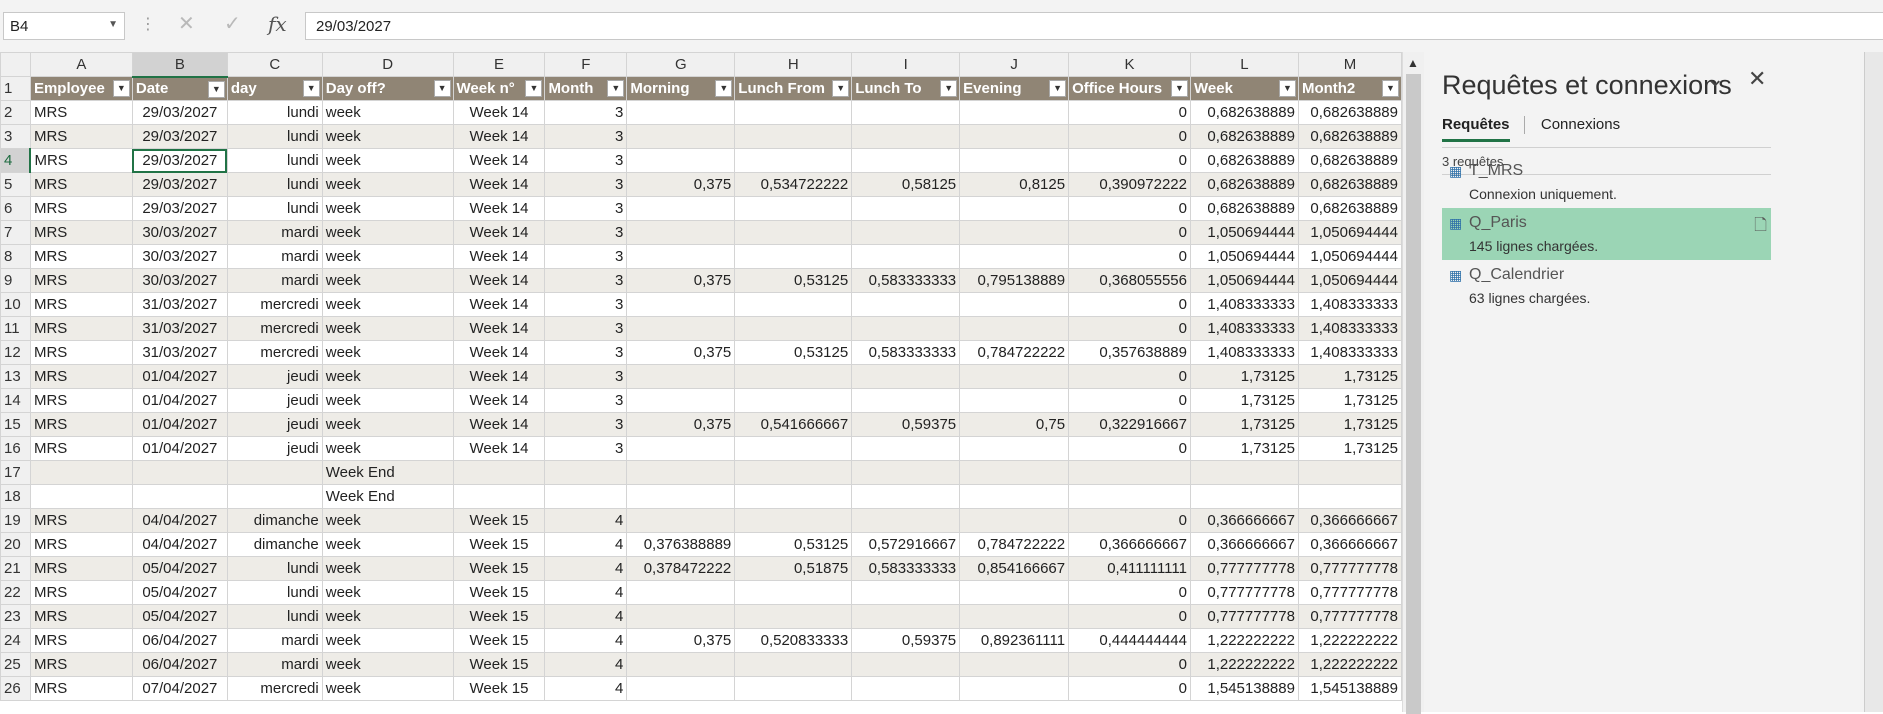  What do you see at coordinates (15, 208) in the screenshot?
I see `row-header: 6` at bounding box center [15, 208].